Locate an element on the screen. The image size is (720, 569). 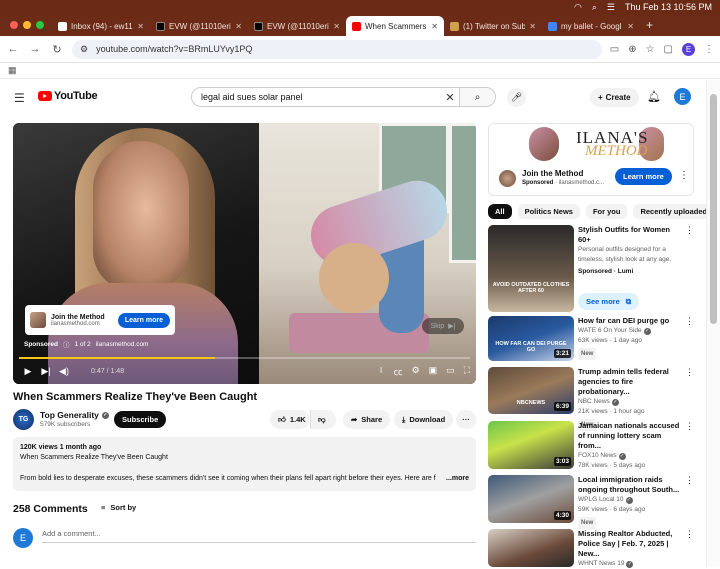
theater-mode-icon: ▭ is located at coordinates (450, 371).